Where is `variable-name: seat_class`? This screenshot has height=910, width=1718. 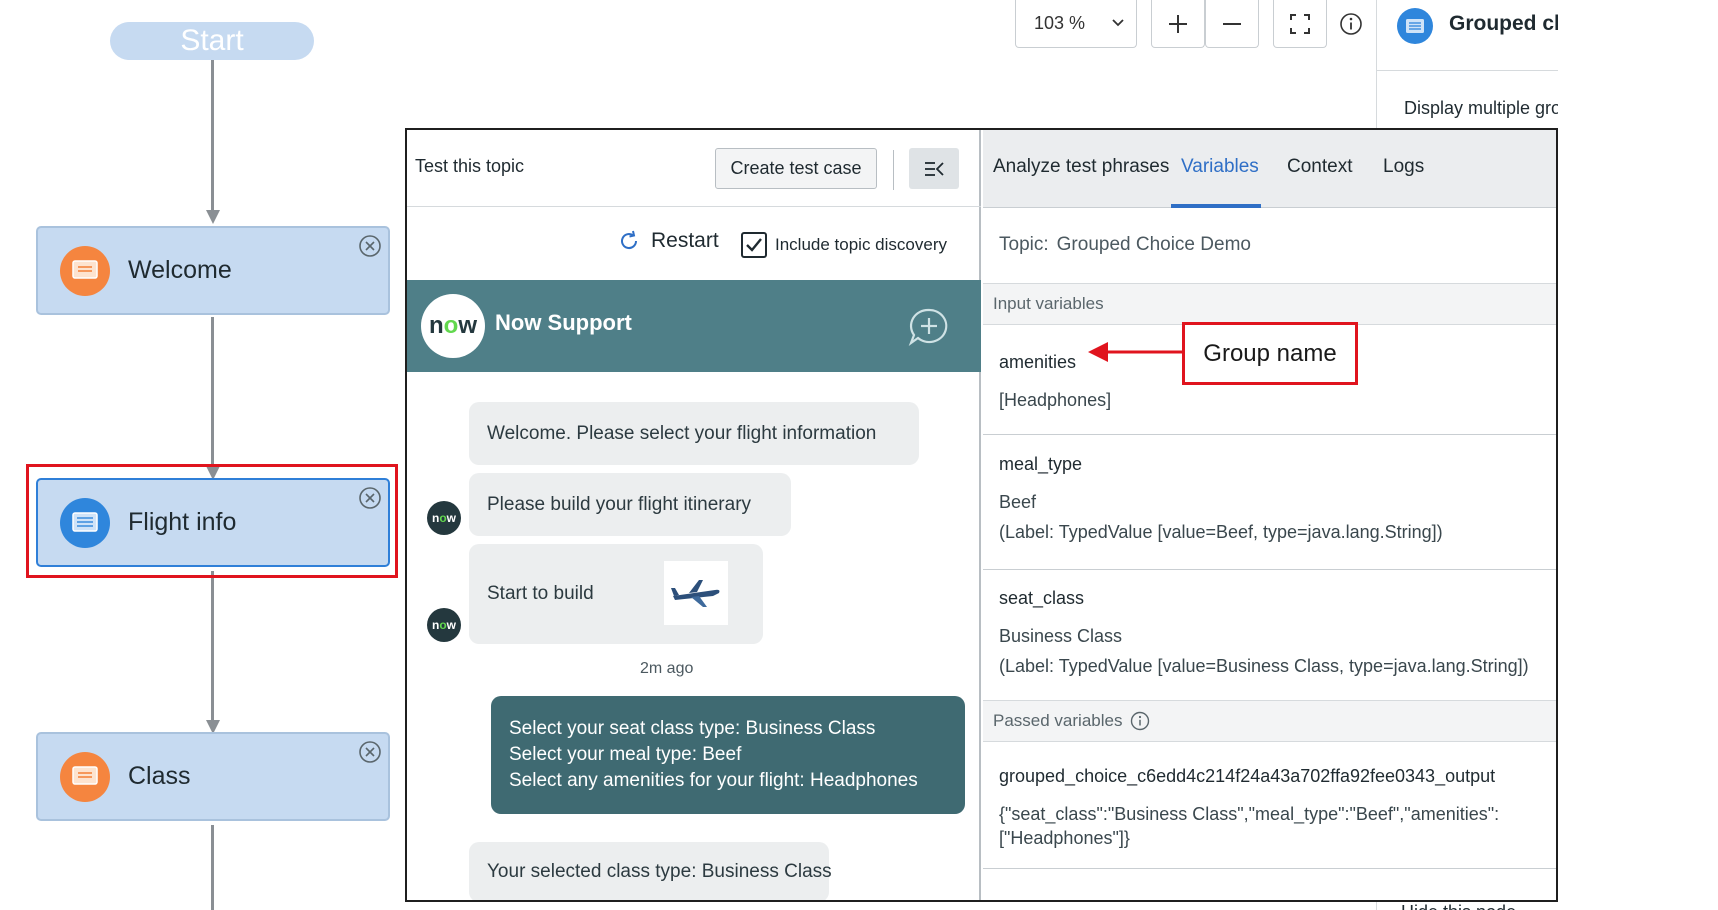
variable-name: seat_class is located at coordinates (1042, 598).